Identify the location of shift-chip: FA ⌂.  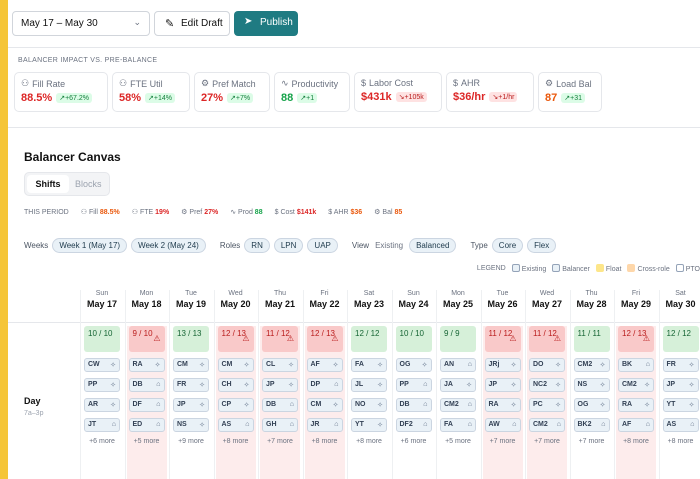
(458, 425).